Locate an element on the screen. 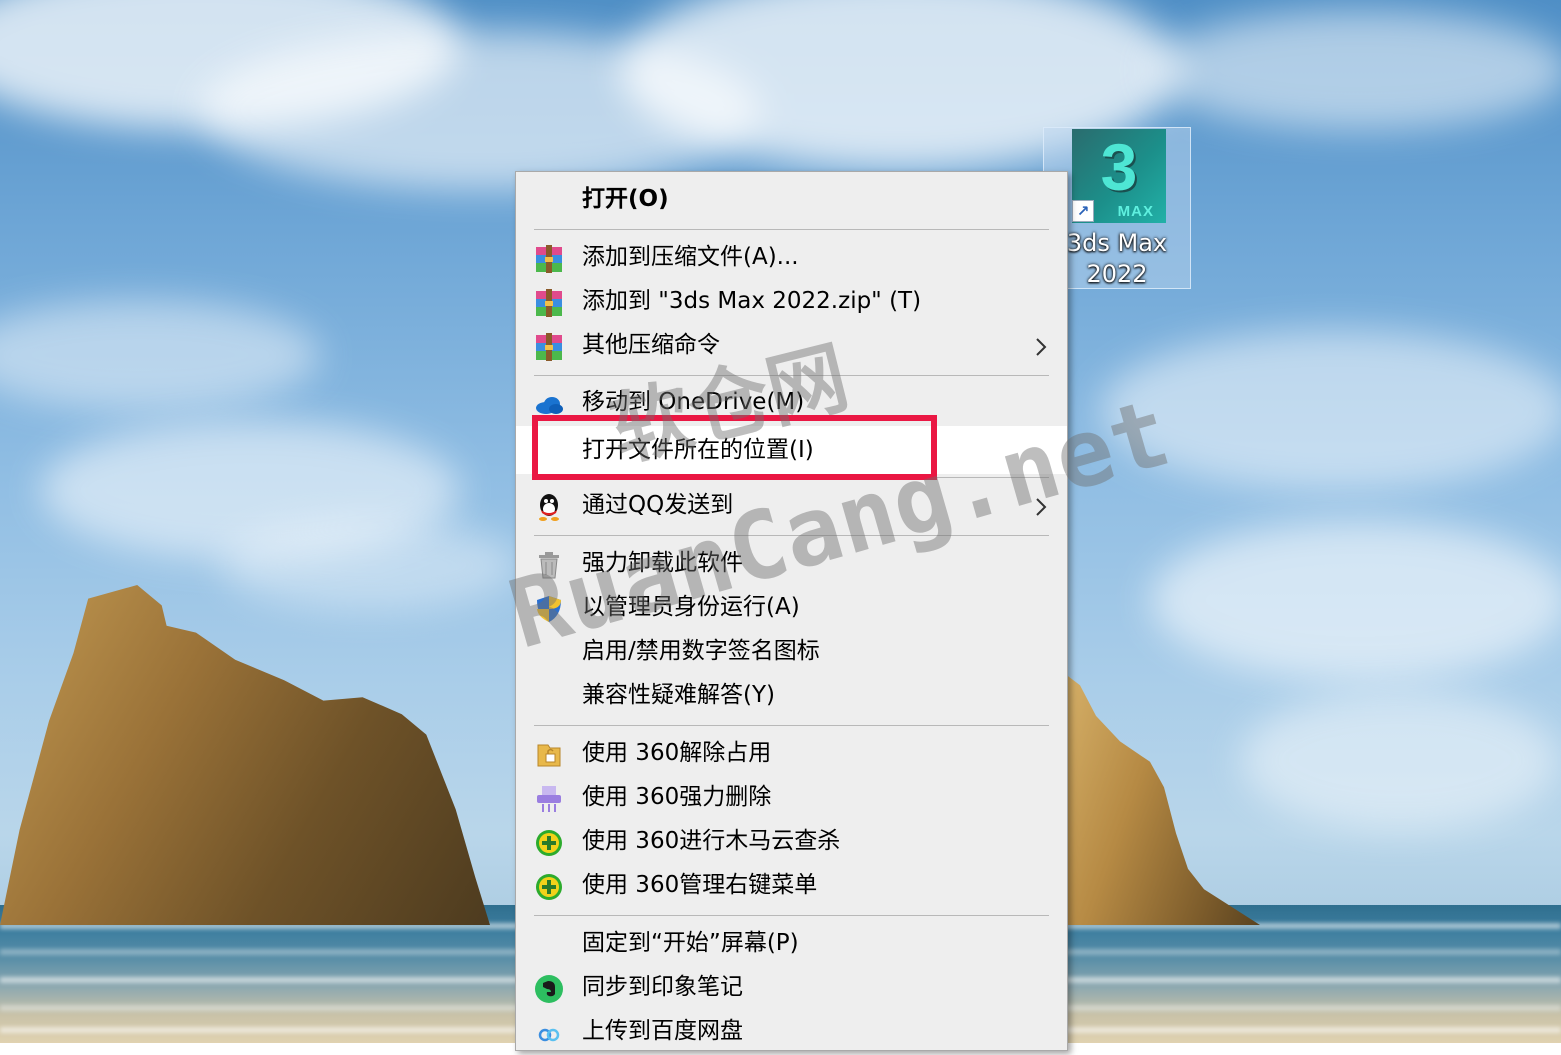  qq-icon is located at coordinates (549, 507).